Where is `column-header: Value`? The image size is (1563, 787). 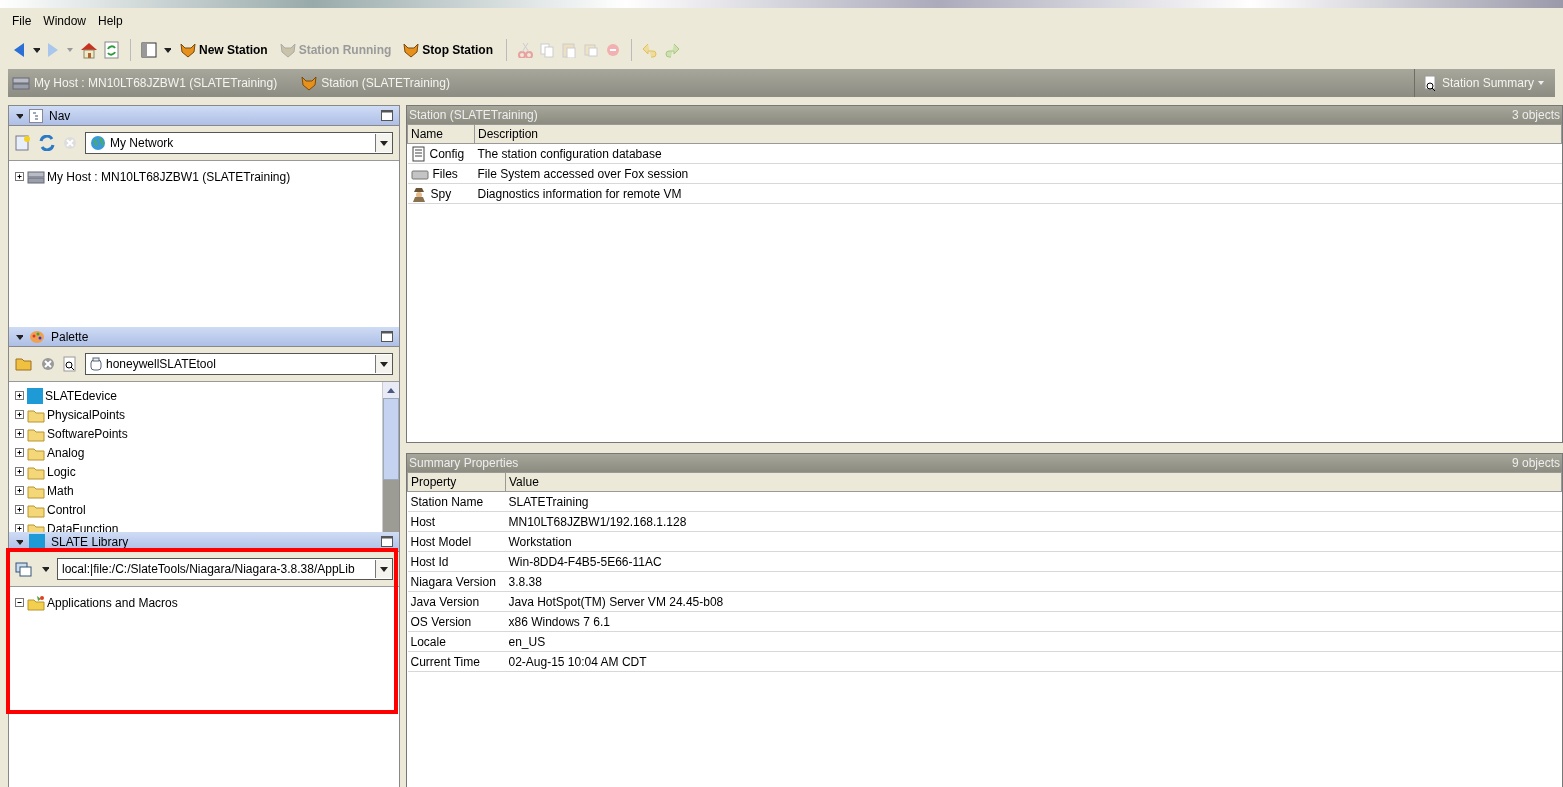
column-header: Value is located at coordinates (1033, 482).